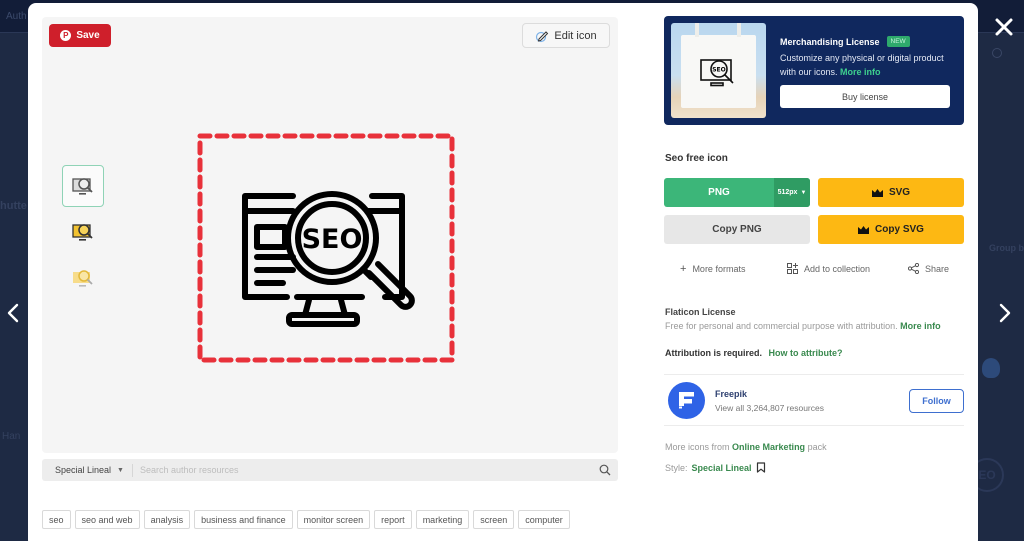 This screenshot has height=541, width=1024. I want to click on variant-thumbnails, so click(83, 234).